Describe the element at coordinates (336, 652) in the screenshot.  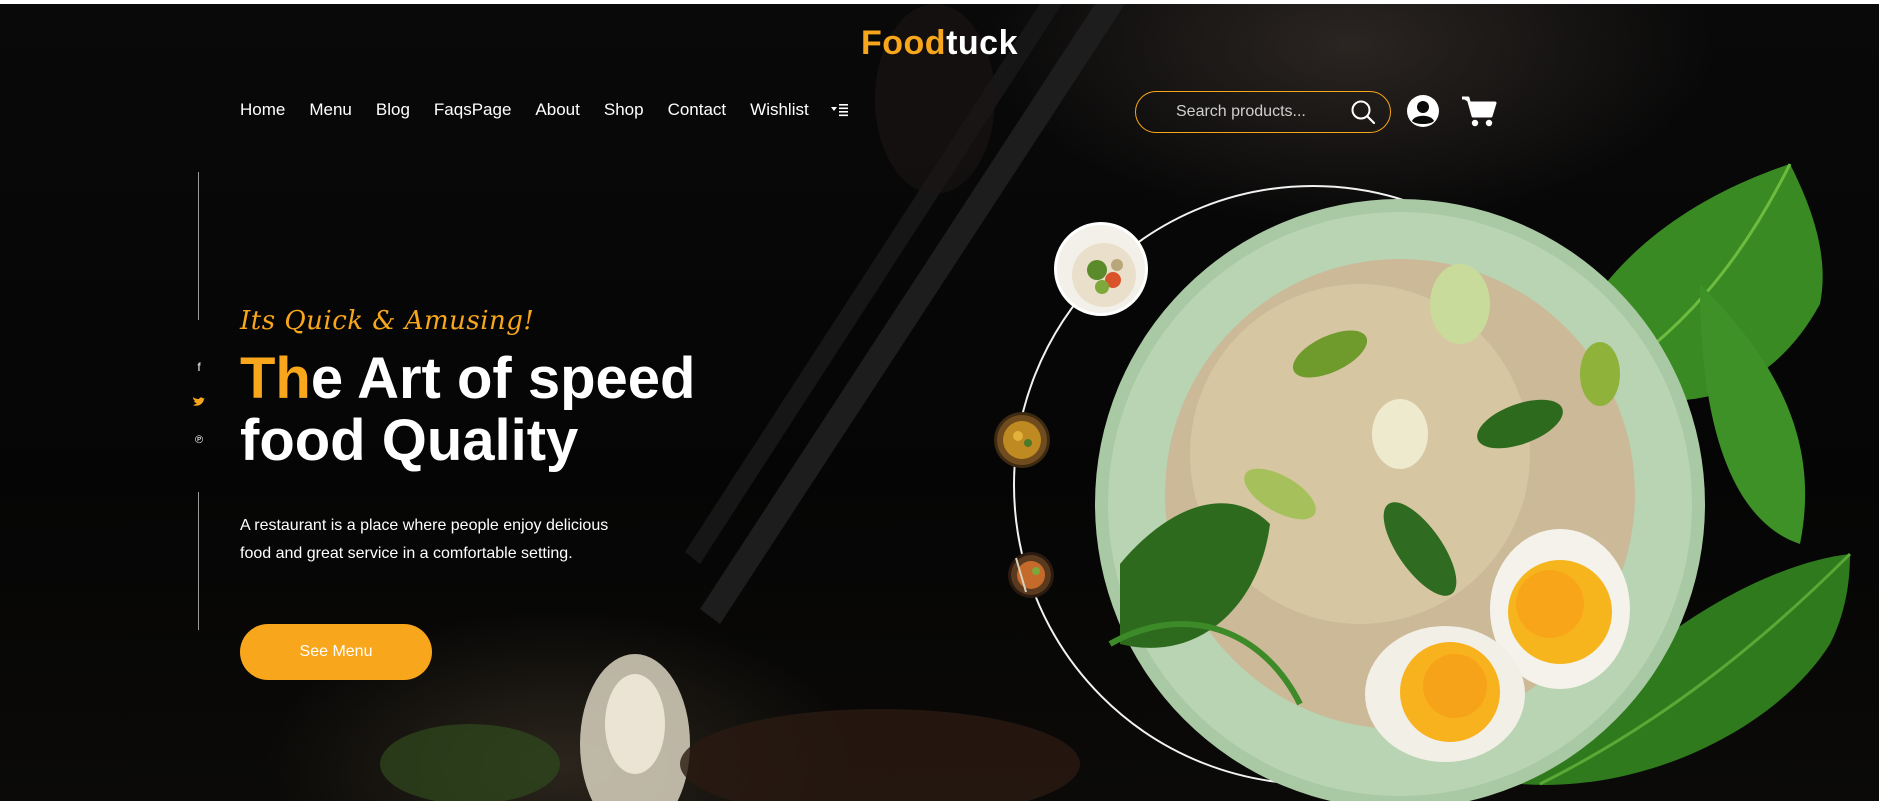
I see `see-menu-button: See Menu` at that location.